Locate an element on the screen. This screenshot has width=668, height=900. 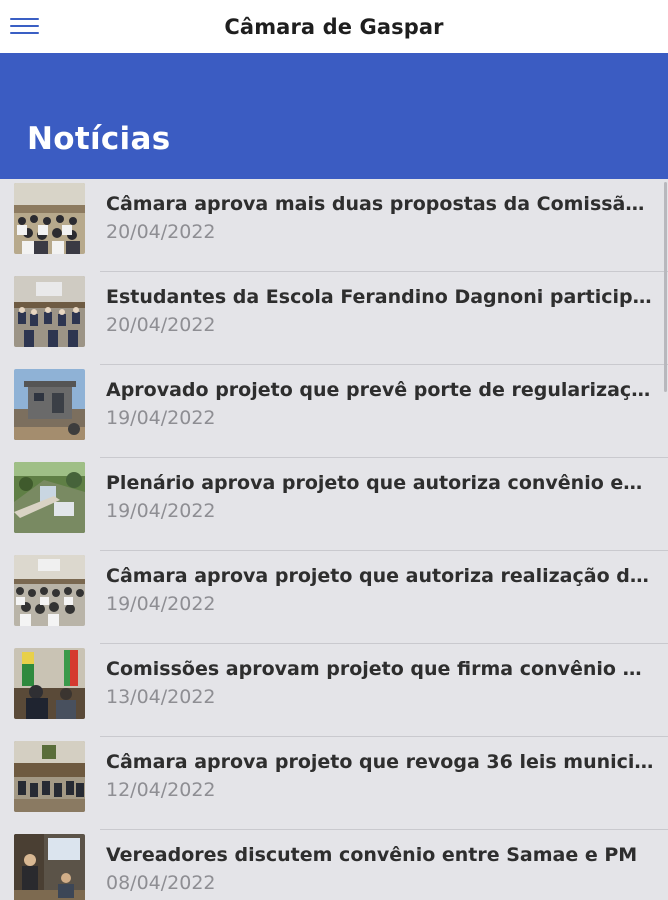
section-header: Notícias is located at coordinates (334, 116).